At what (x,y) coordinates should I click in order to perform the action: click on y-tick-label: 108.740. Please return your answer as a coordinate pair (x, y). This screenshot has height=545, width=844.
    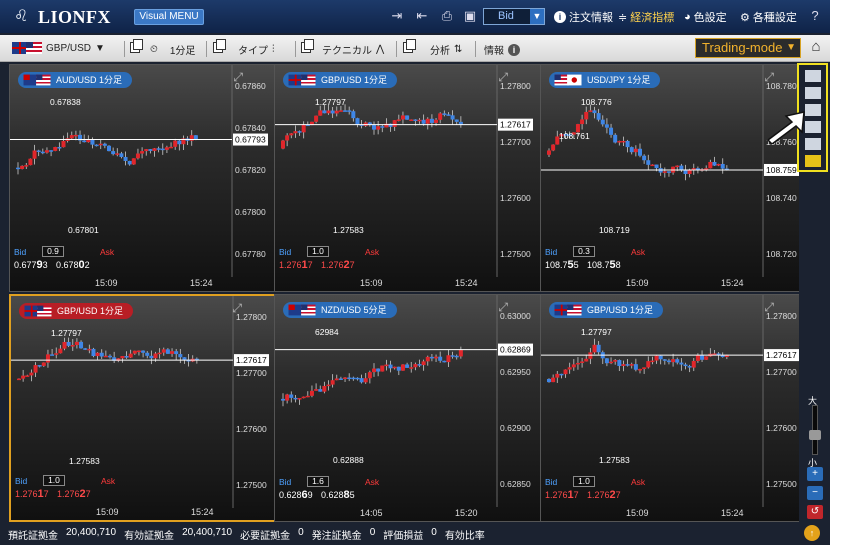
    Looking at the image, I should click on (781, 198).